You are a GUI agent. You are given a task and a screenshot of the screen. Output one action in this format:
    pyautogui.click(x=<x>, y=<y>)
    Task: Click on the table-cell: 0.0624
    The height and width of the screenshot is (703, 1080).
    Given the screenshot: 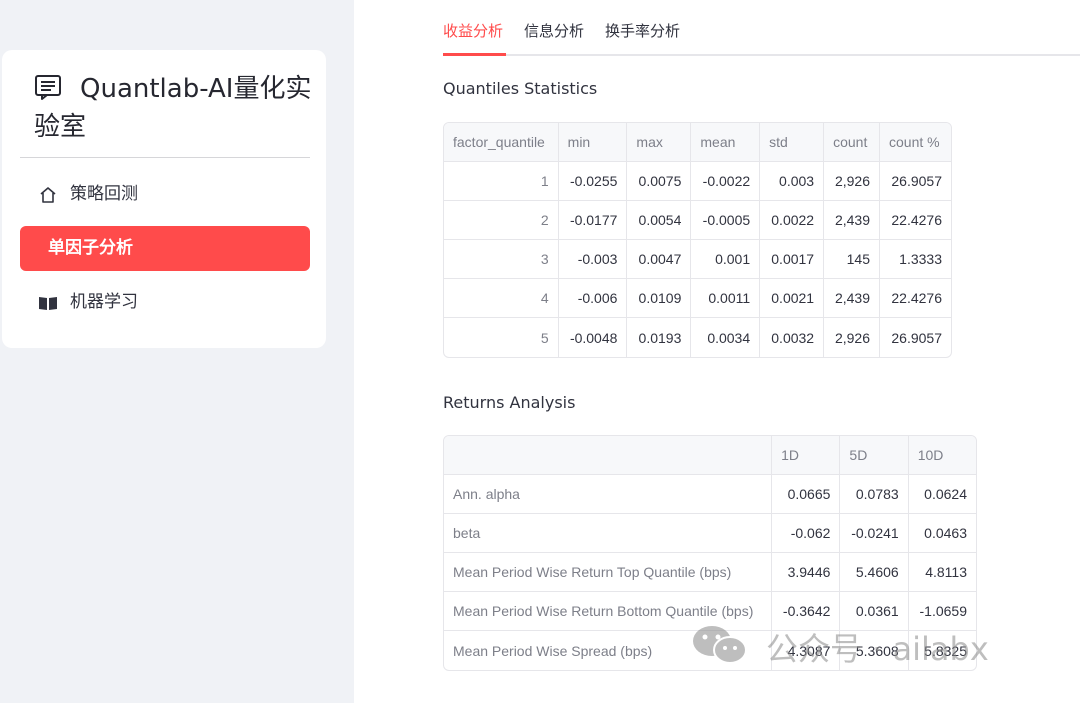 What is the action you would take?
    pyautogui.click(x=942, y=494)
    